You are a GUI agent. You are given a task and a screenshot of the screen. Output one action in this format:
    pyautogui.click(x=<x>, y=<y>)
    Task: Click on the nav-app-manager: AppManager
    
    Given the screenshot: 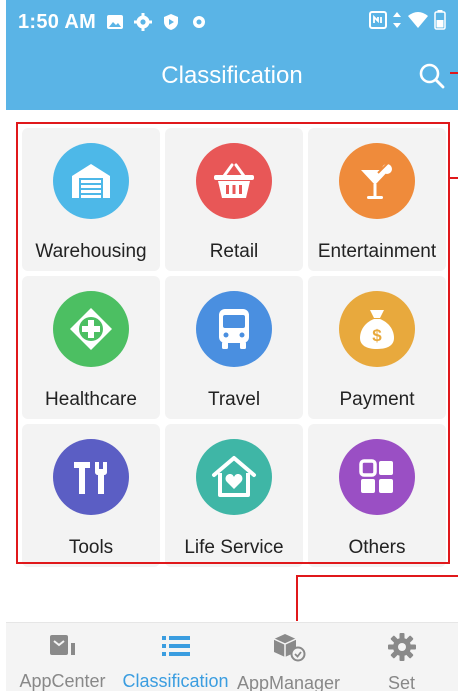 What is the action you would take?
    pyautogui.click(x=288, y=657)
    